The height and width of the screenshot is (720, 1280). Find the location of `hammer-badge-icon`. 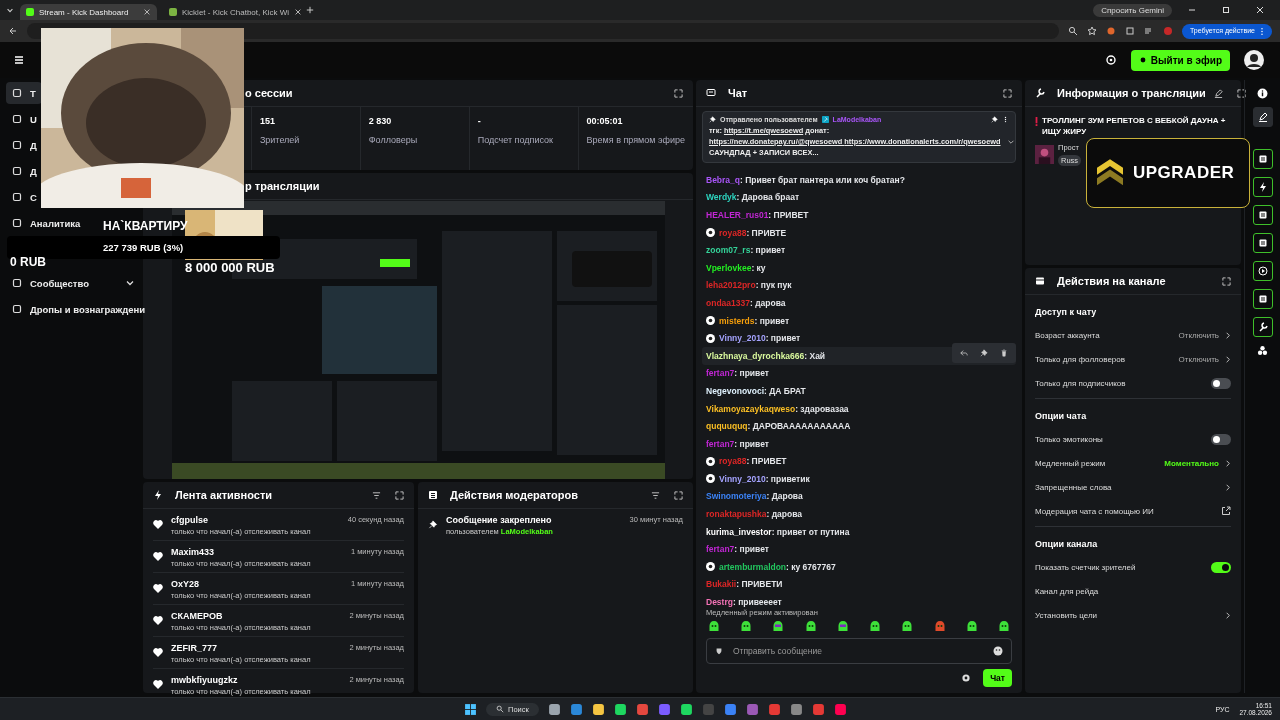

hammer-badge-icon is located at coordinates (825, 119).